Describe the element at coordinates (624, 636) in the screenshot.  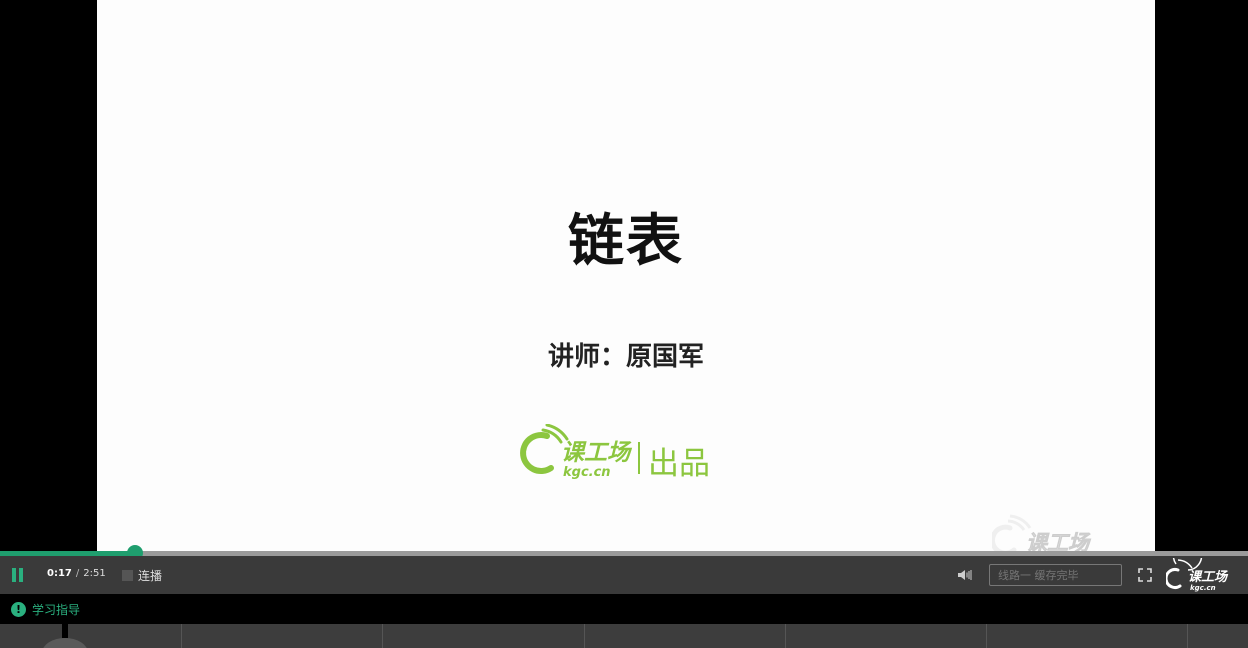
I see `thumbnail-strip` at that location.